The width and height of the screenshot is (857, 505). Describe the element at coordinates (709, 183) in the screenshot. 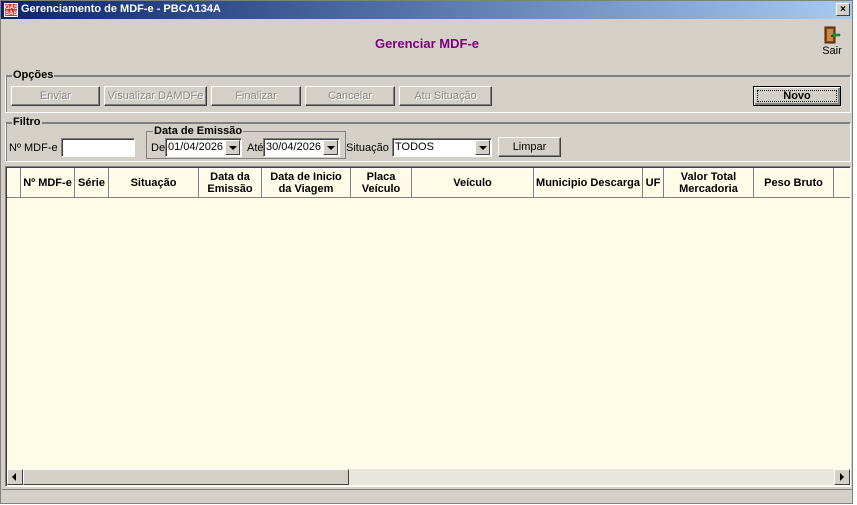

I see `column-header-valor-total: Valor Total Mercadoria` at that location.